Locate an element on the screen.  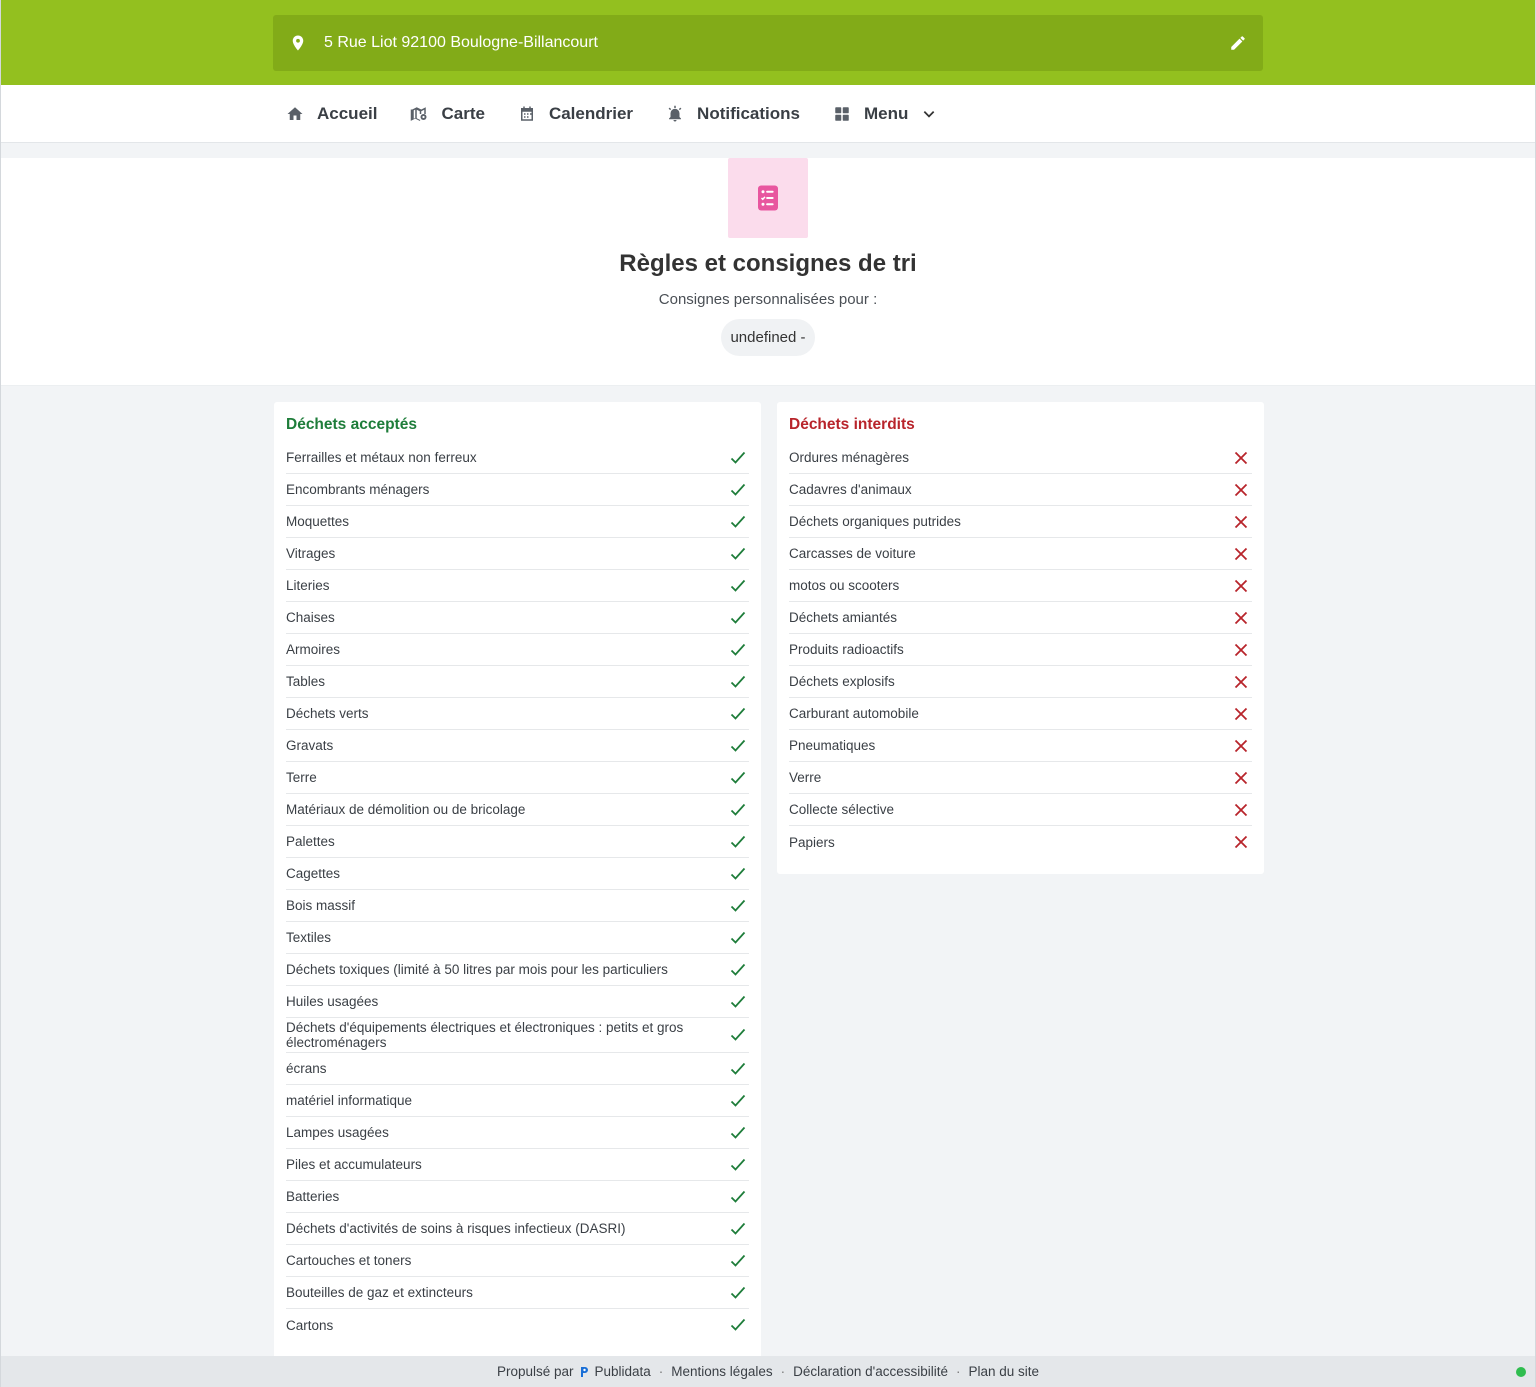
publidata-logo-icon is located at coordinates (585, 1371).